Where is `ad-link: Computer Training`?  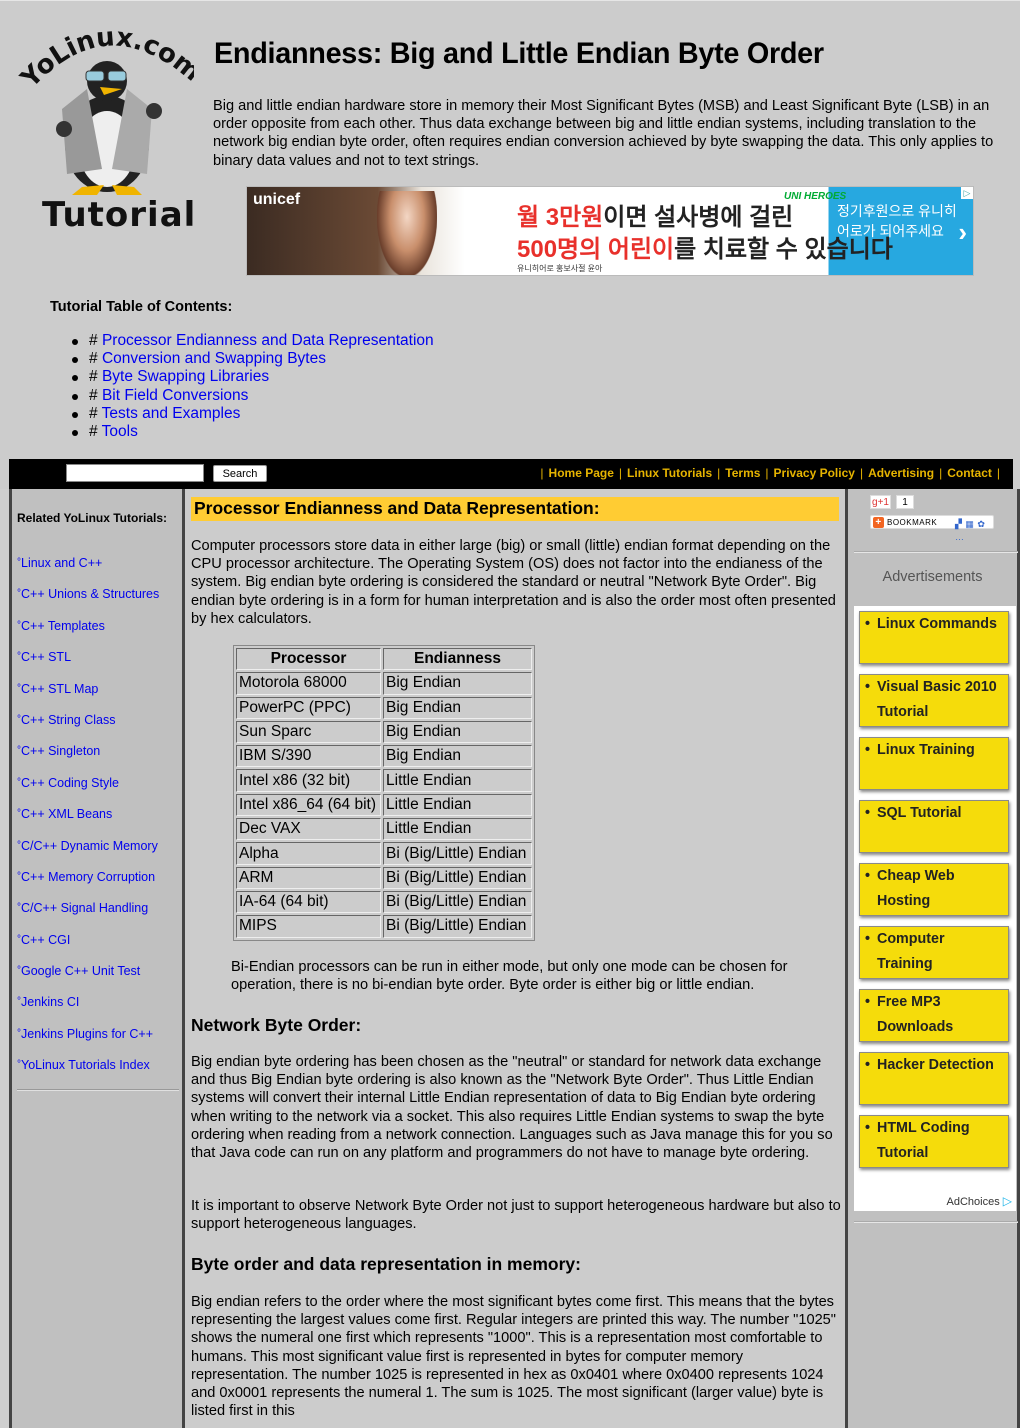
ad-link: Computer Training is located at coordinates (934, 952).